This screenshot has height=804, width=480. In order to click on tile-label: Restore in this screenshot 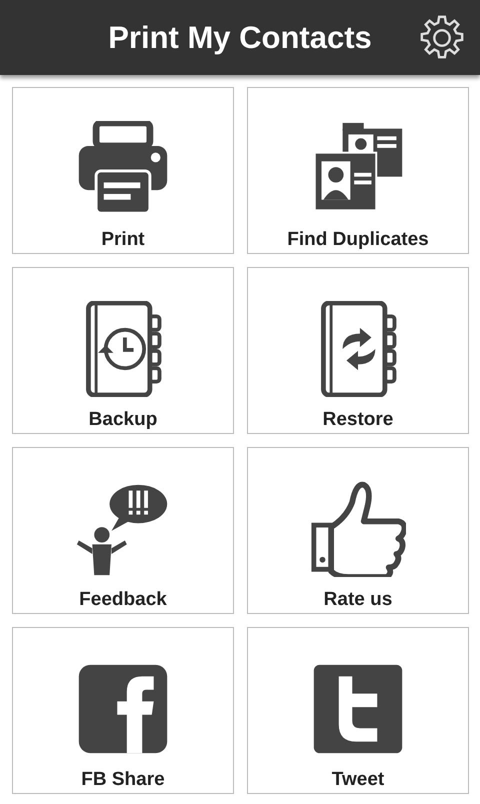, I will do `click(358, 420)`.